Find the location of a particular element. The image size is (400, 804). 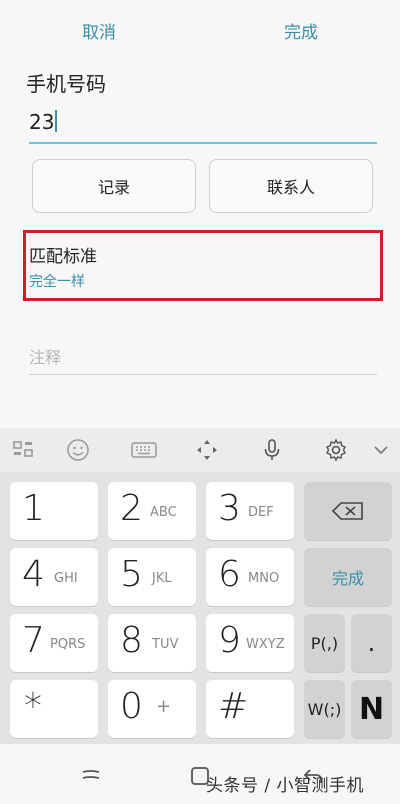

watermark: 头条号 / 小智测手机 is located at coordinates (285, 786).